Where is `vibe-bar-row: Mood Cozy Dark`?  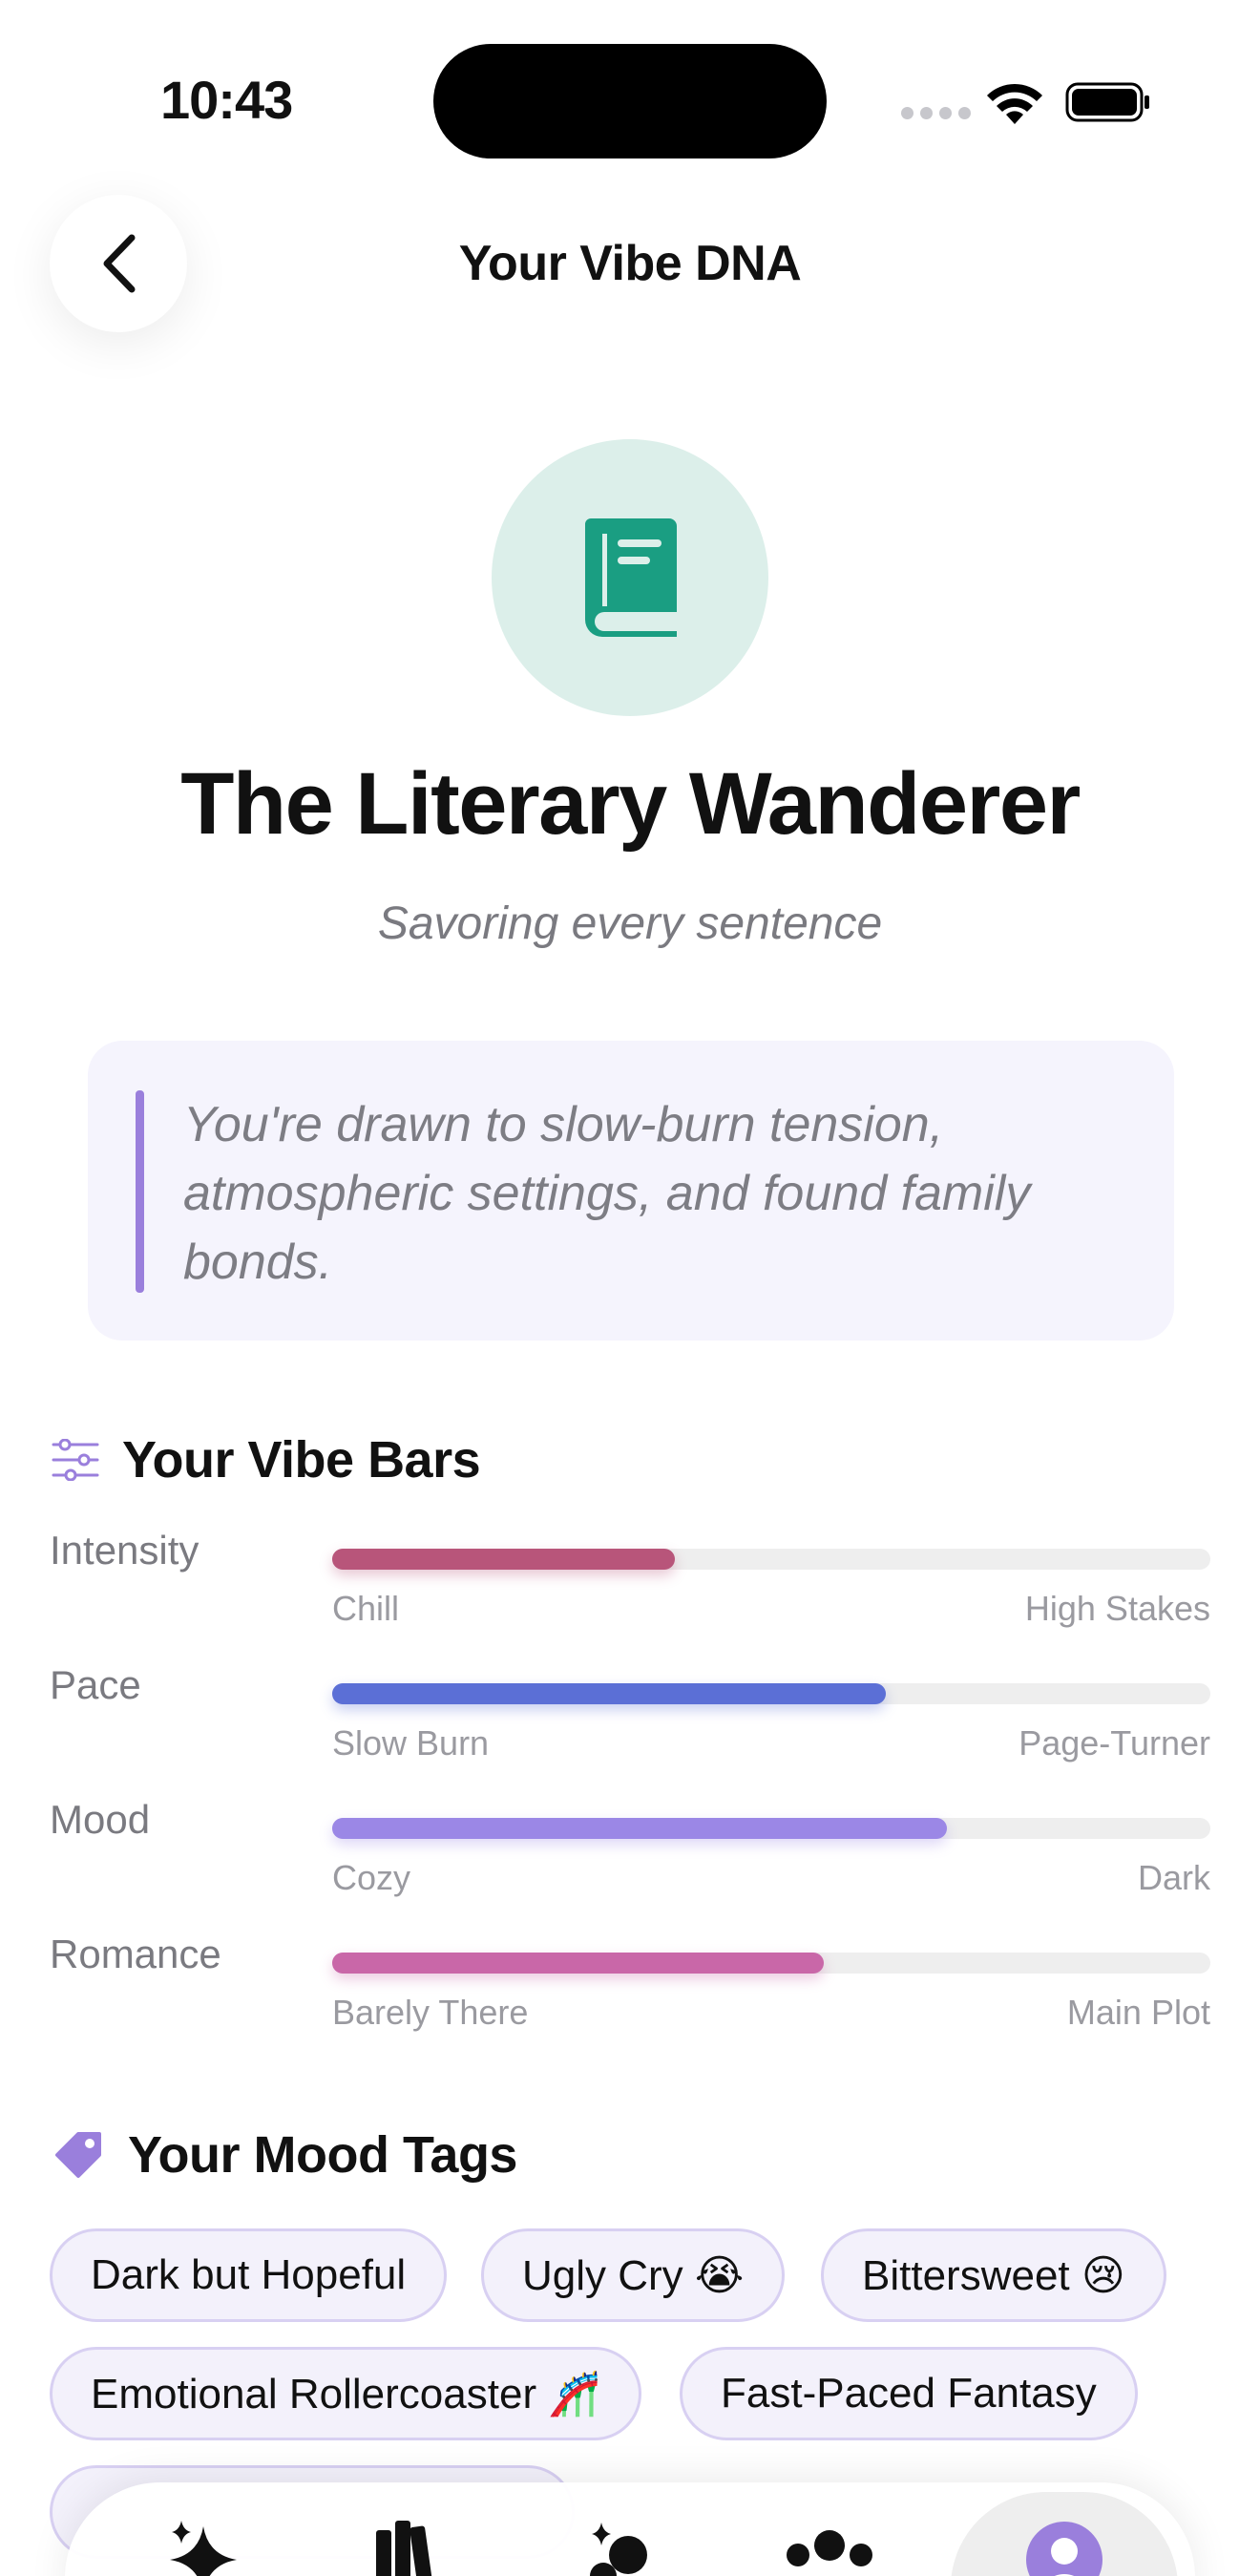 vibe-bar-row: Mood Cozy Dark is located at coordinates (630, 1859).